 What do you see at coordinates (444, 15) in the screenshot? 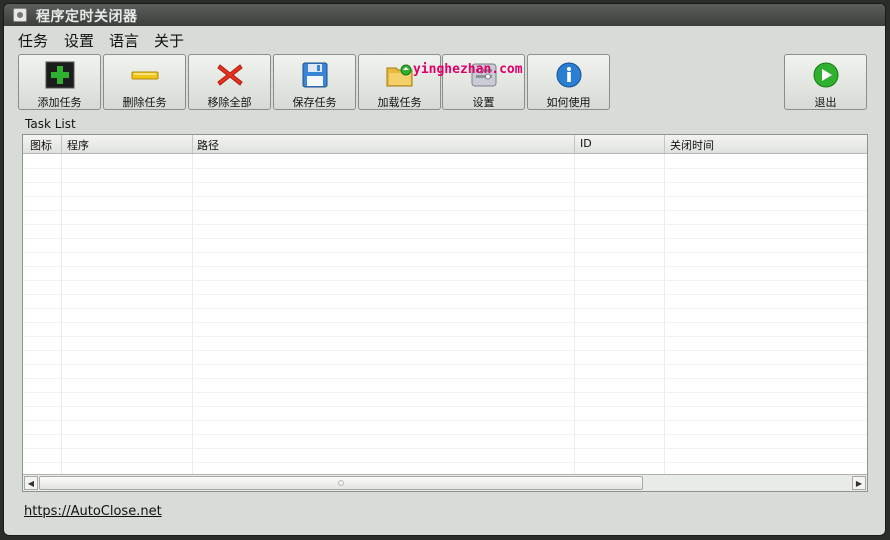
I see `title-bar: 程序定时关闭器` at bounding box center [444, 15].